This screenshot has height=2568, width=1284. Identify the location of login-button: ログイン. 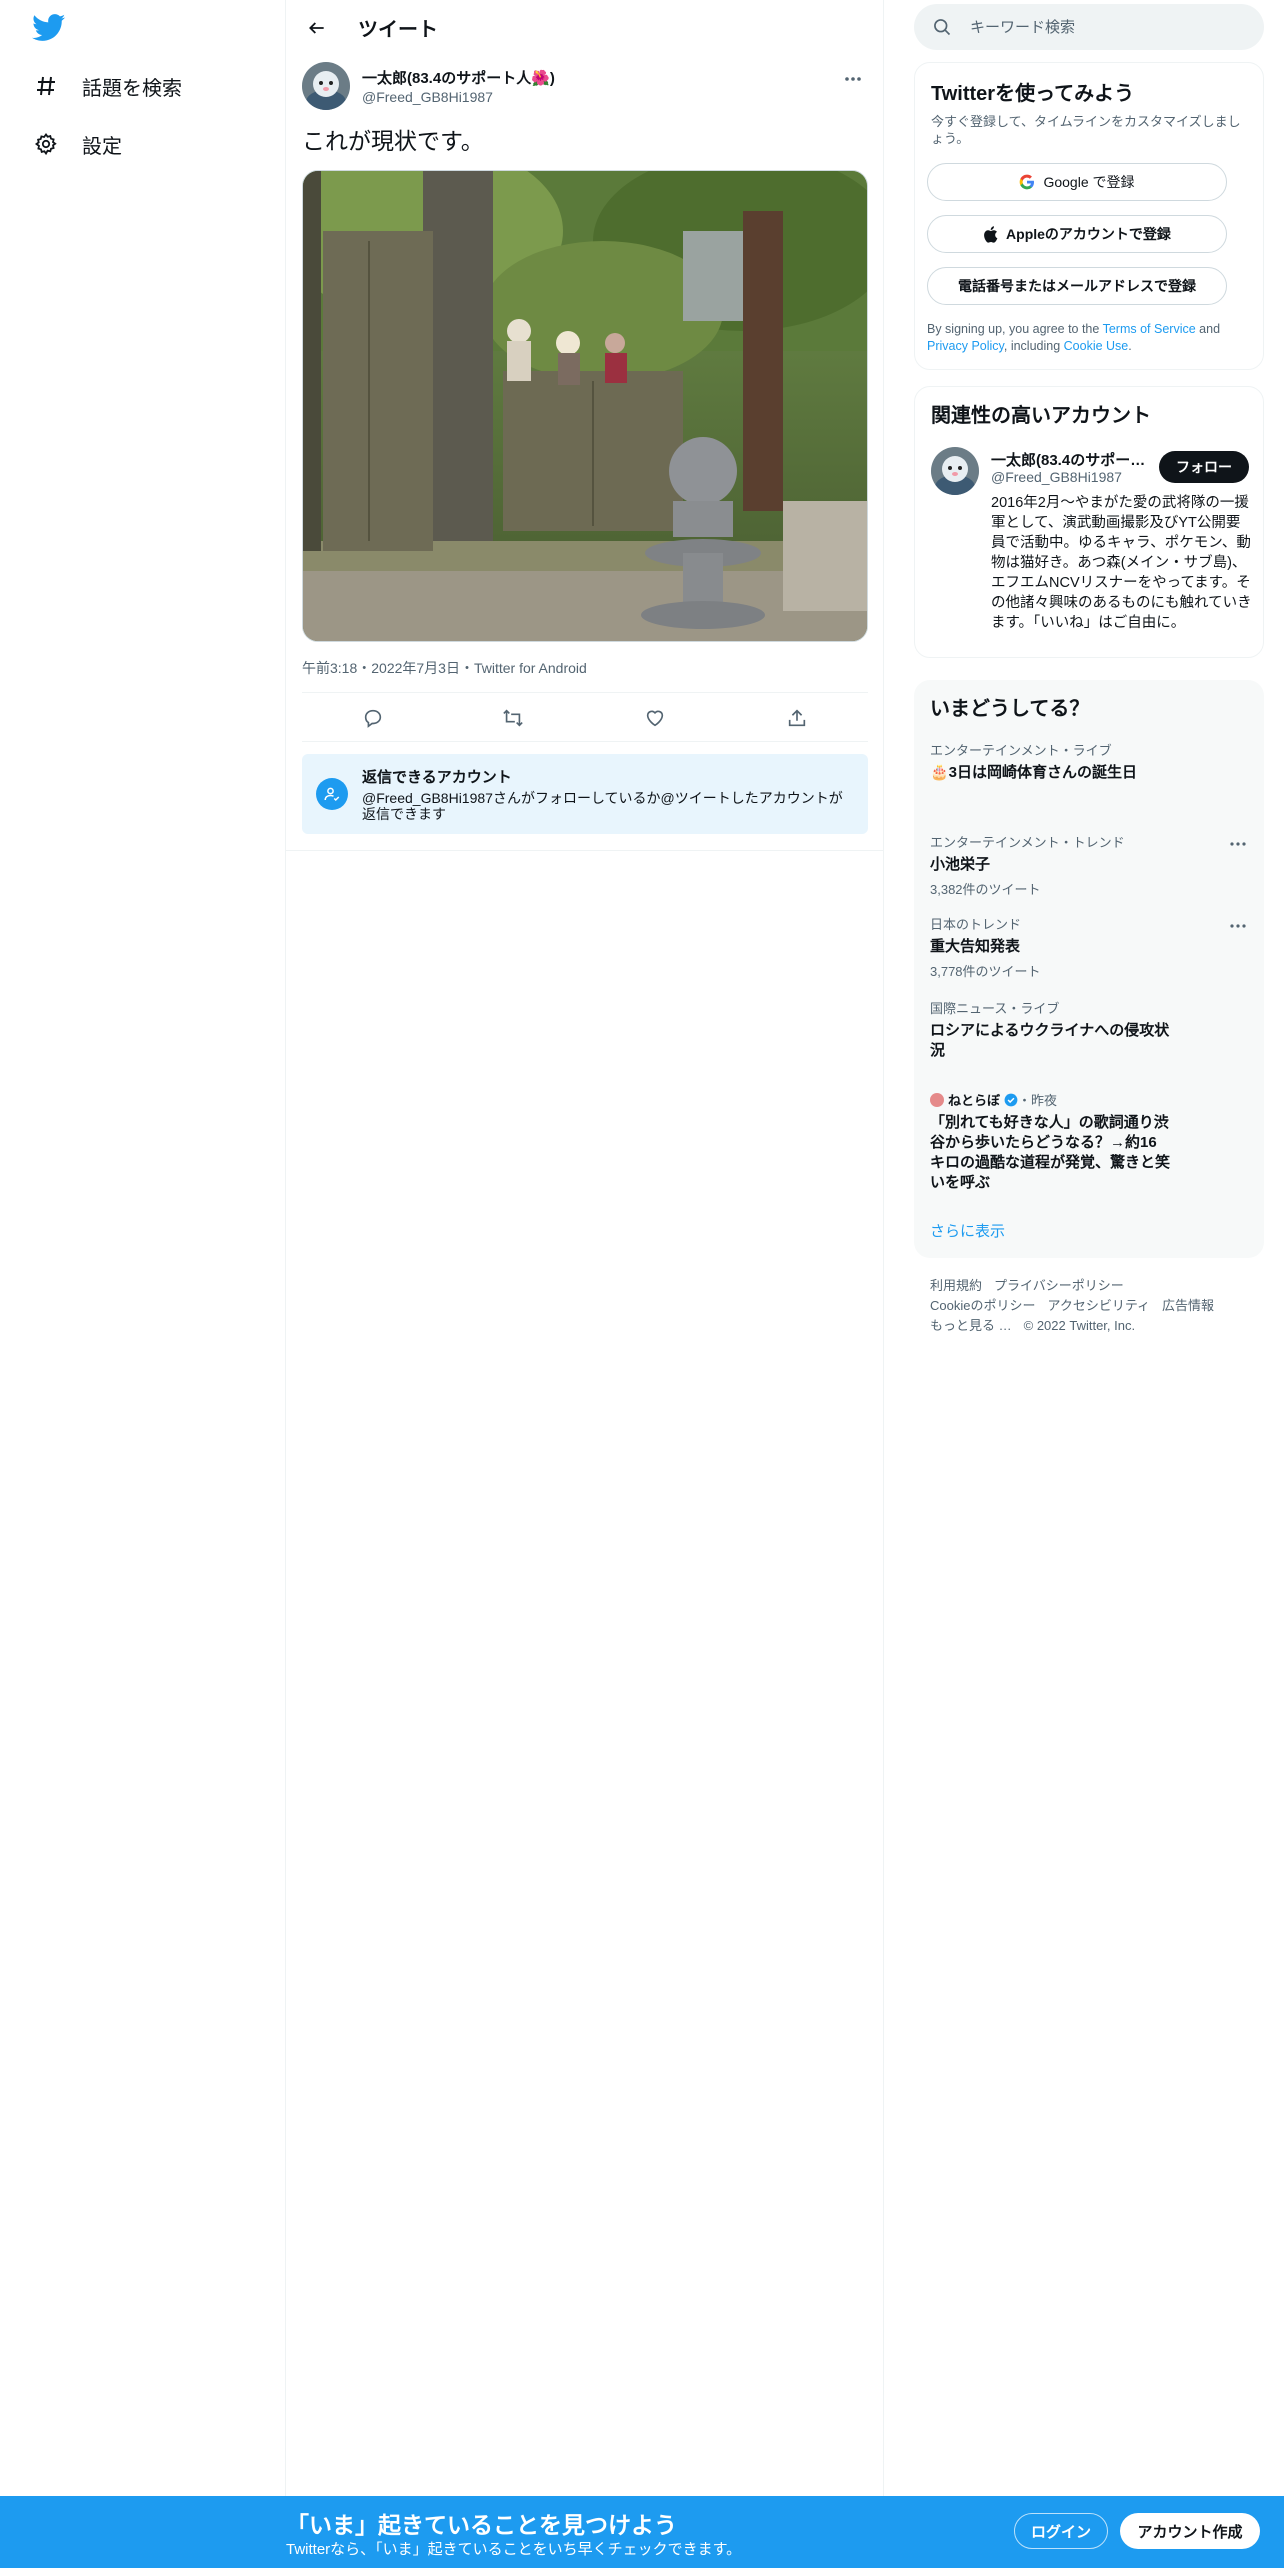
(1061, 2531).